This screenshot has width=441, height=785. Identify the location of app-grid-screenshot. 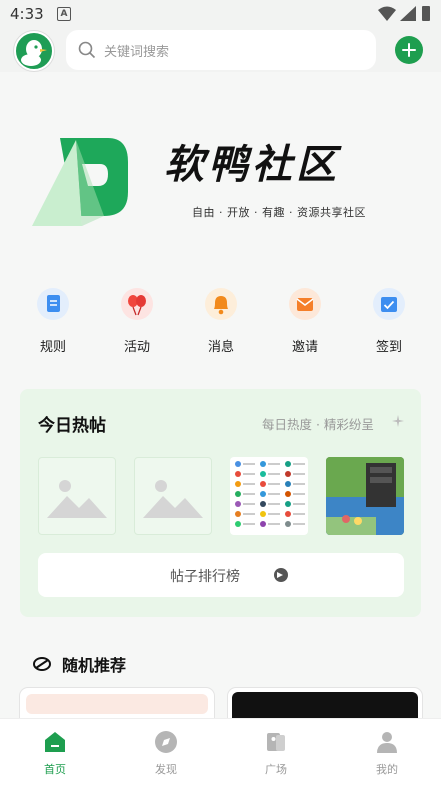
(270, 494).